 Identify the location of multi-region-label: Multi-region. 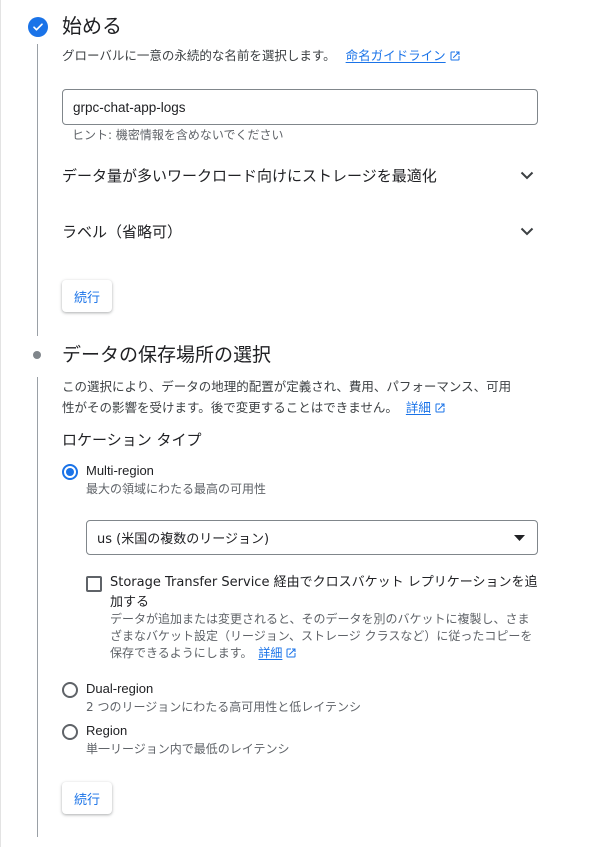
(120, 471).